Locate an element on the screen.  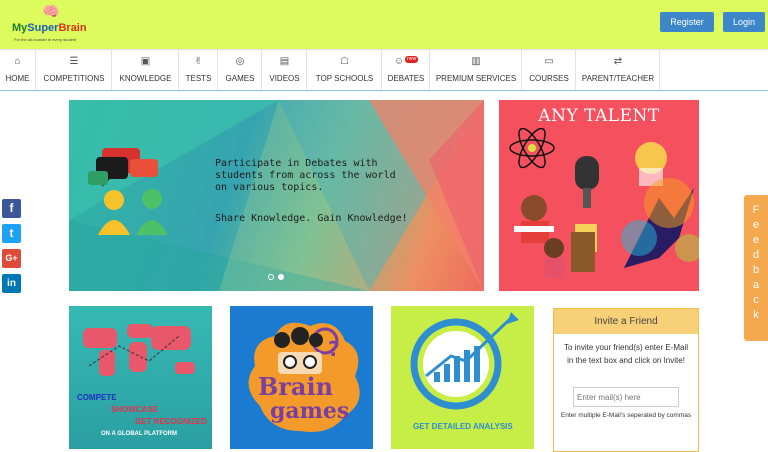
get-recognized-text: GET RECOGNIZED is located at coordinates (171, 421).